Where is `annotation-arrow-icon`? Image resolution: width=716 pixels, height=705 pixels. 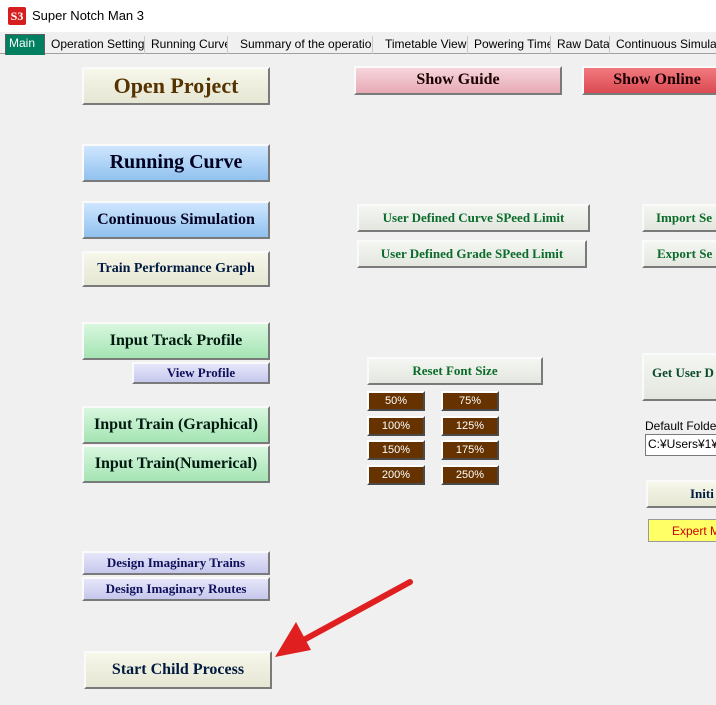 annotation-arrow-icon is located at coordinates (344, 618).